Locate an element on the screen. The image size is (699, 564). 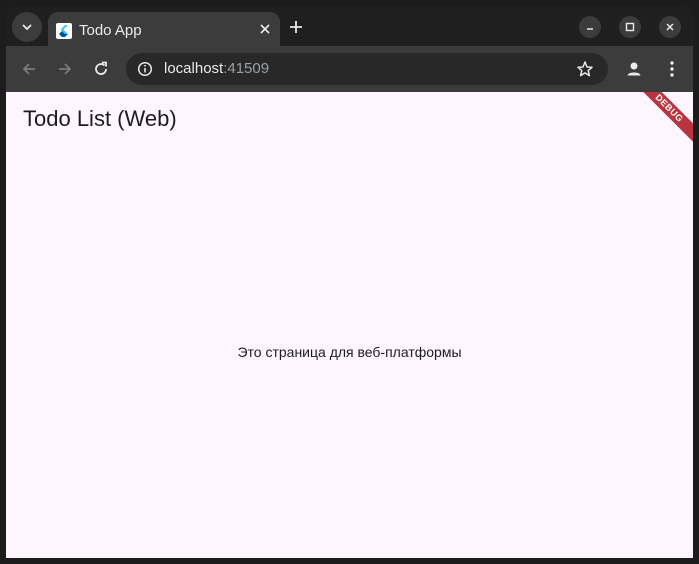
debug-banner: DEBUG is located at coordinates (661, 120).